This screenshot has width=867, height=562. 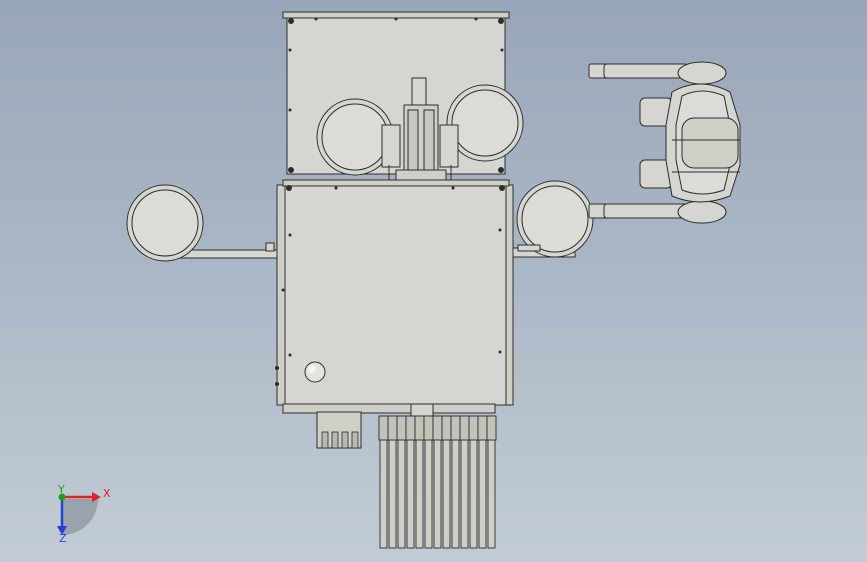 I want to click on upper-panel, so click(x=403, y=93).